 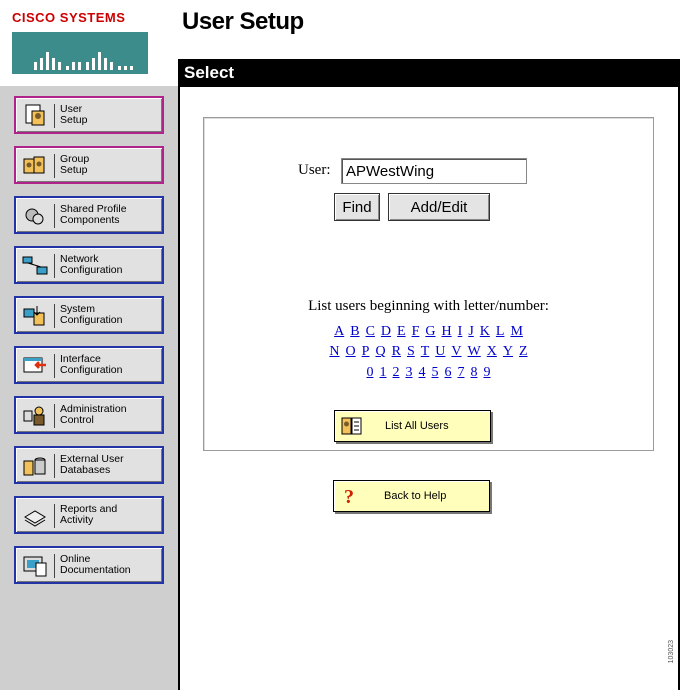 I want to click on number-link: 6, so click(x=448, y=372).